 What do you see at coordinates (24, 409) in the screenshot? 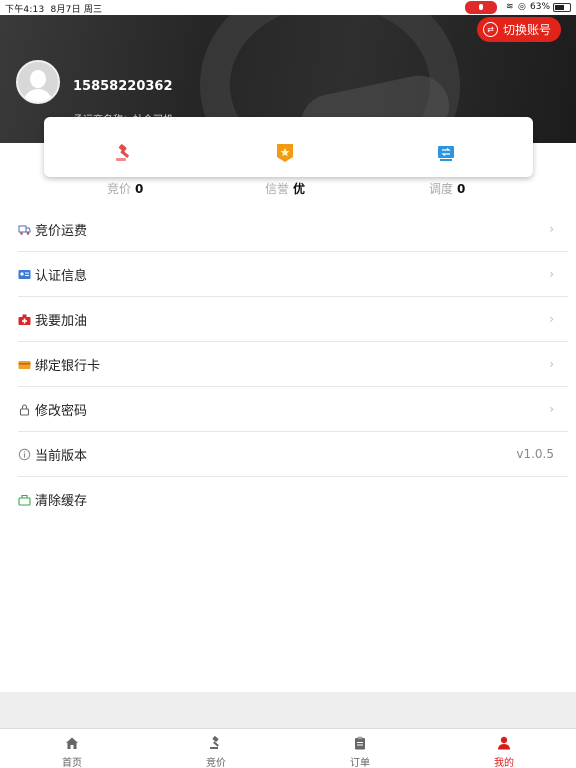
I see `lock-icon` at bounding box center [24, 409].